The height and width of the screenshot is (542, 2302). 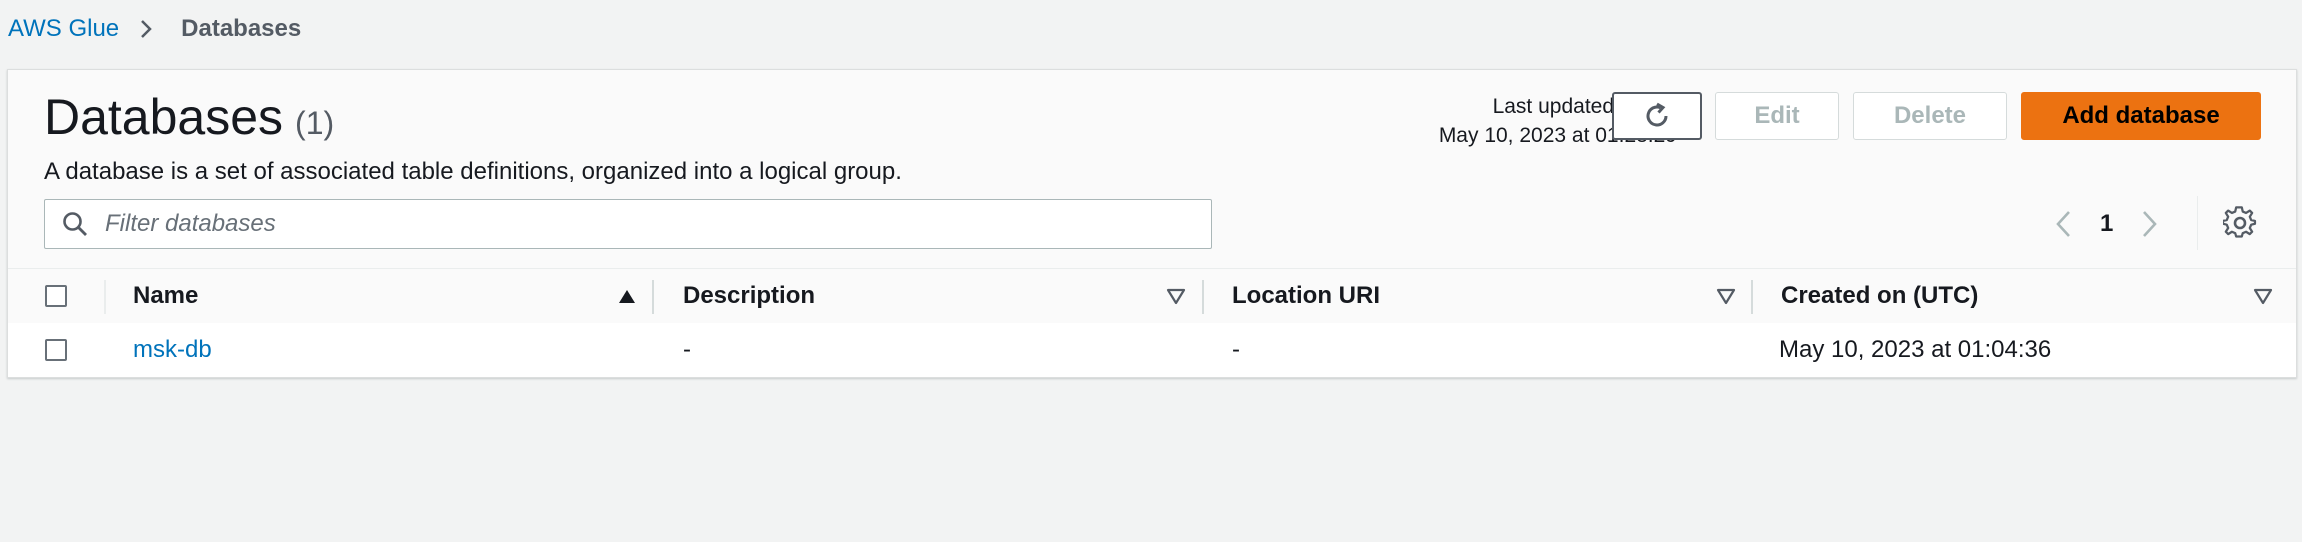 I want to click on page-title-text: Databases, so click(x=164, y=117).